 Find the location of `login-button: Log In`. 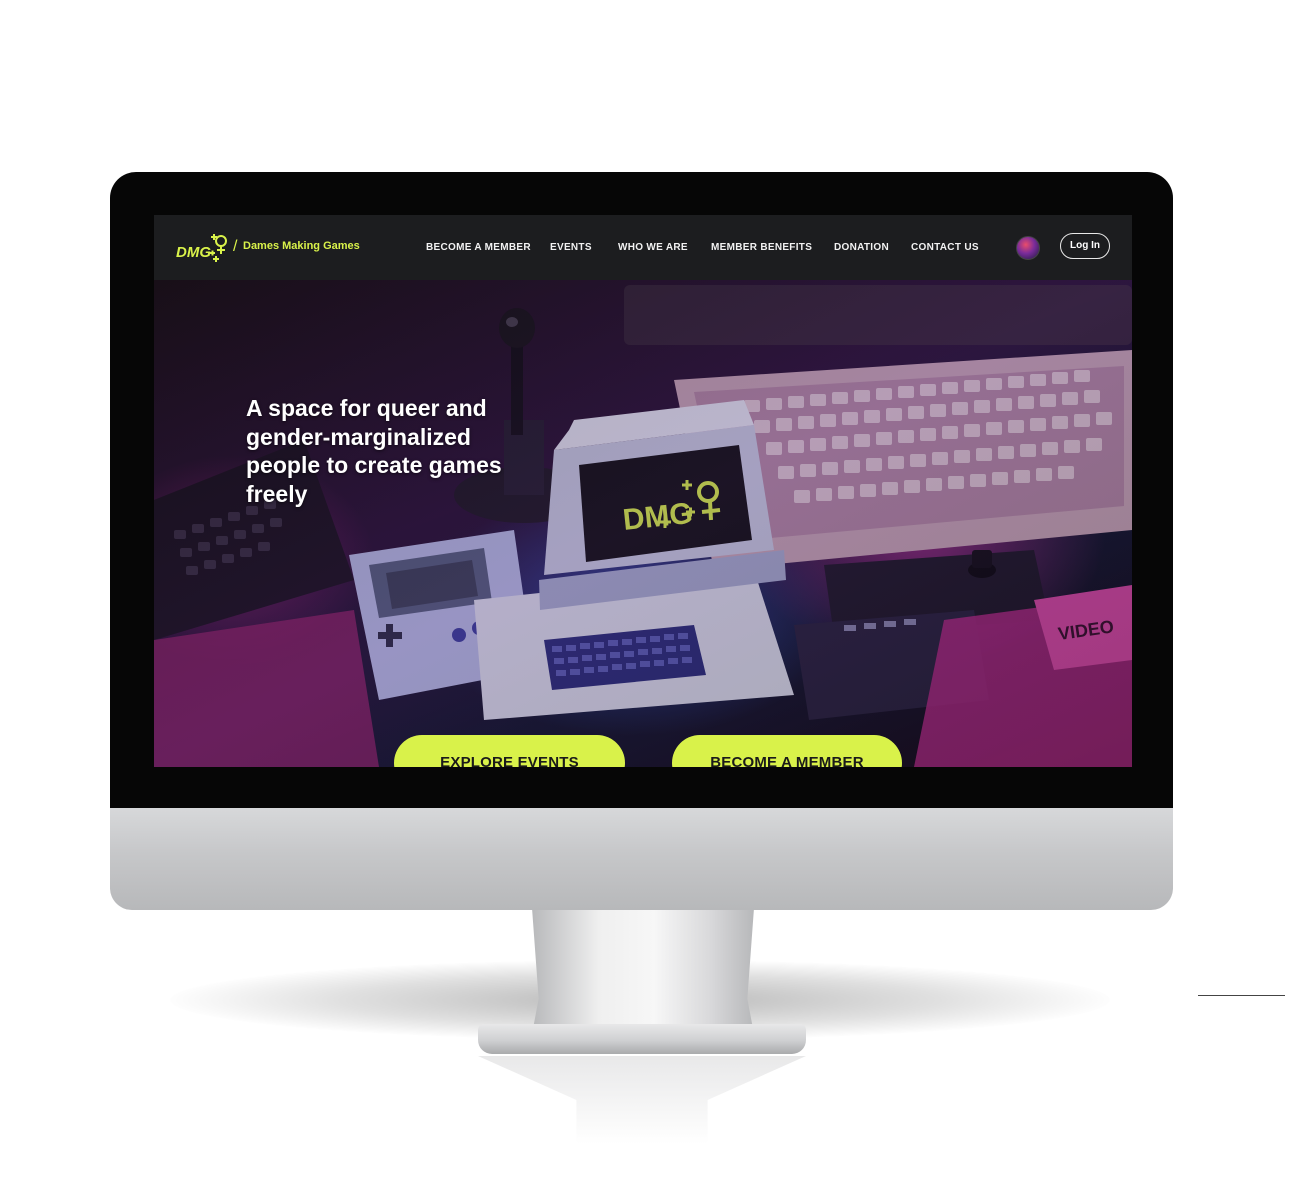

login-button: Log In is located at coordinates (1085, 246).